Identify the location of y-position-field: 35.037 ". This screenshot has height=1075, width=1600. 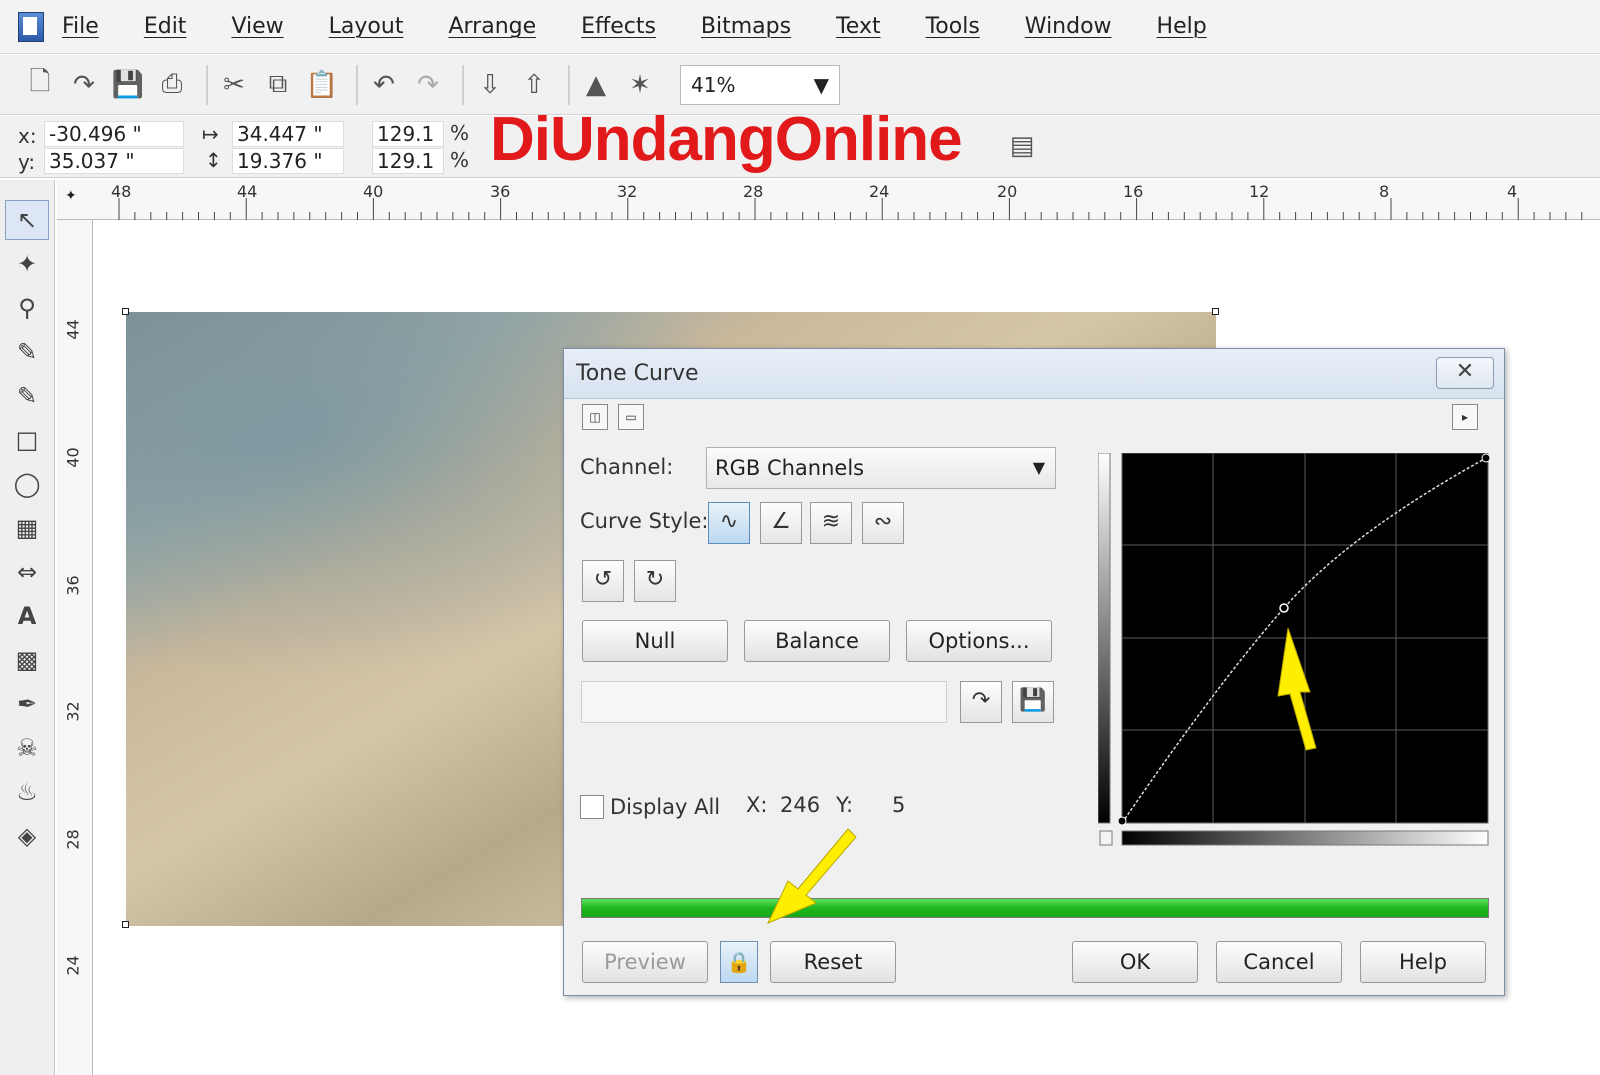
(114, 161).